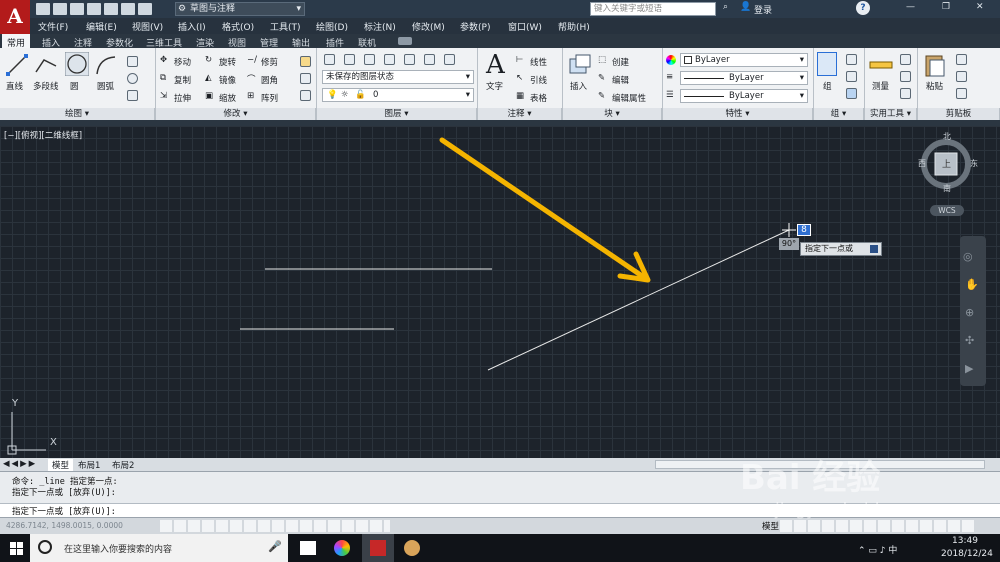 This screenshot has height=562, width=1000. I want to click on offset-icon, so click(305, 95).